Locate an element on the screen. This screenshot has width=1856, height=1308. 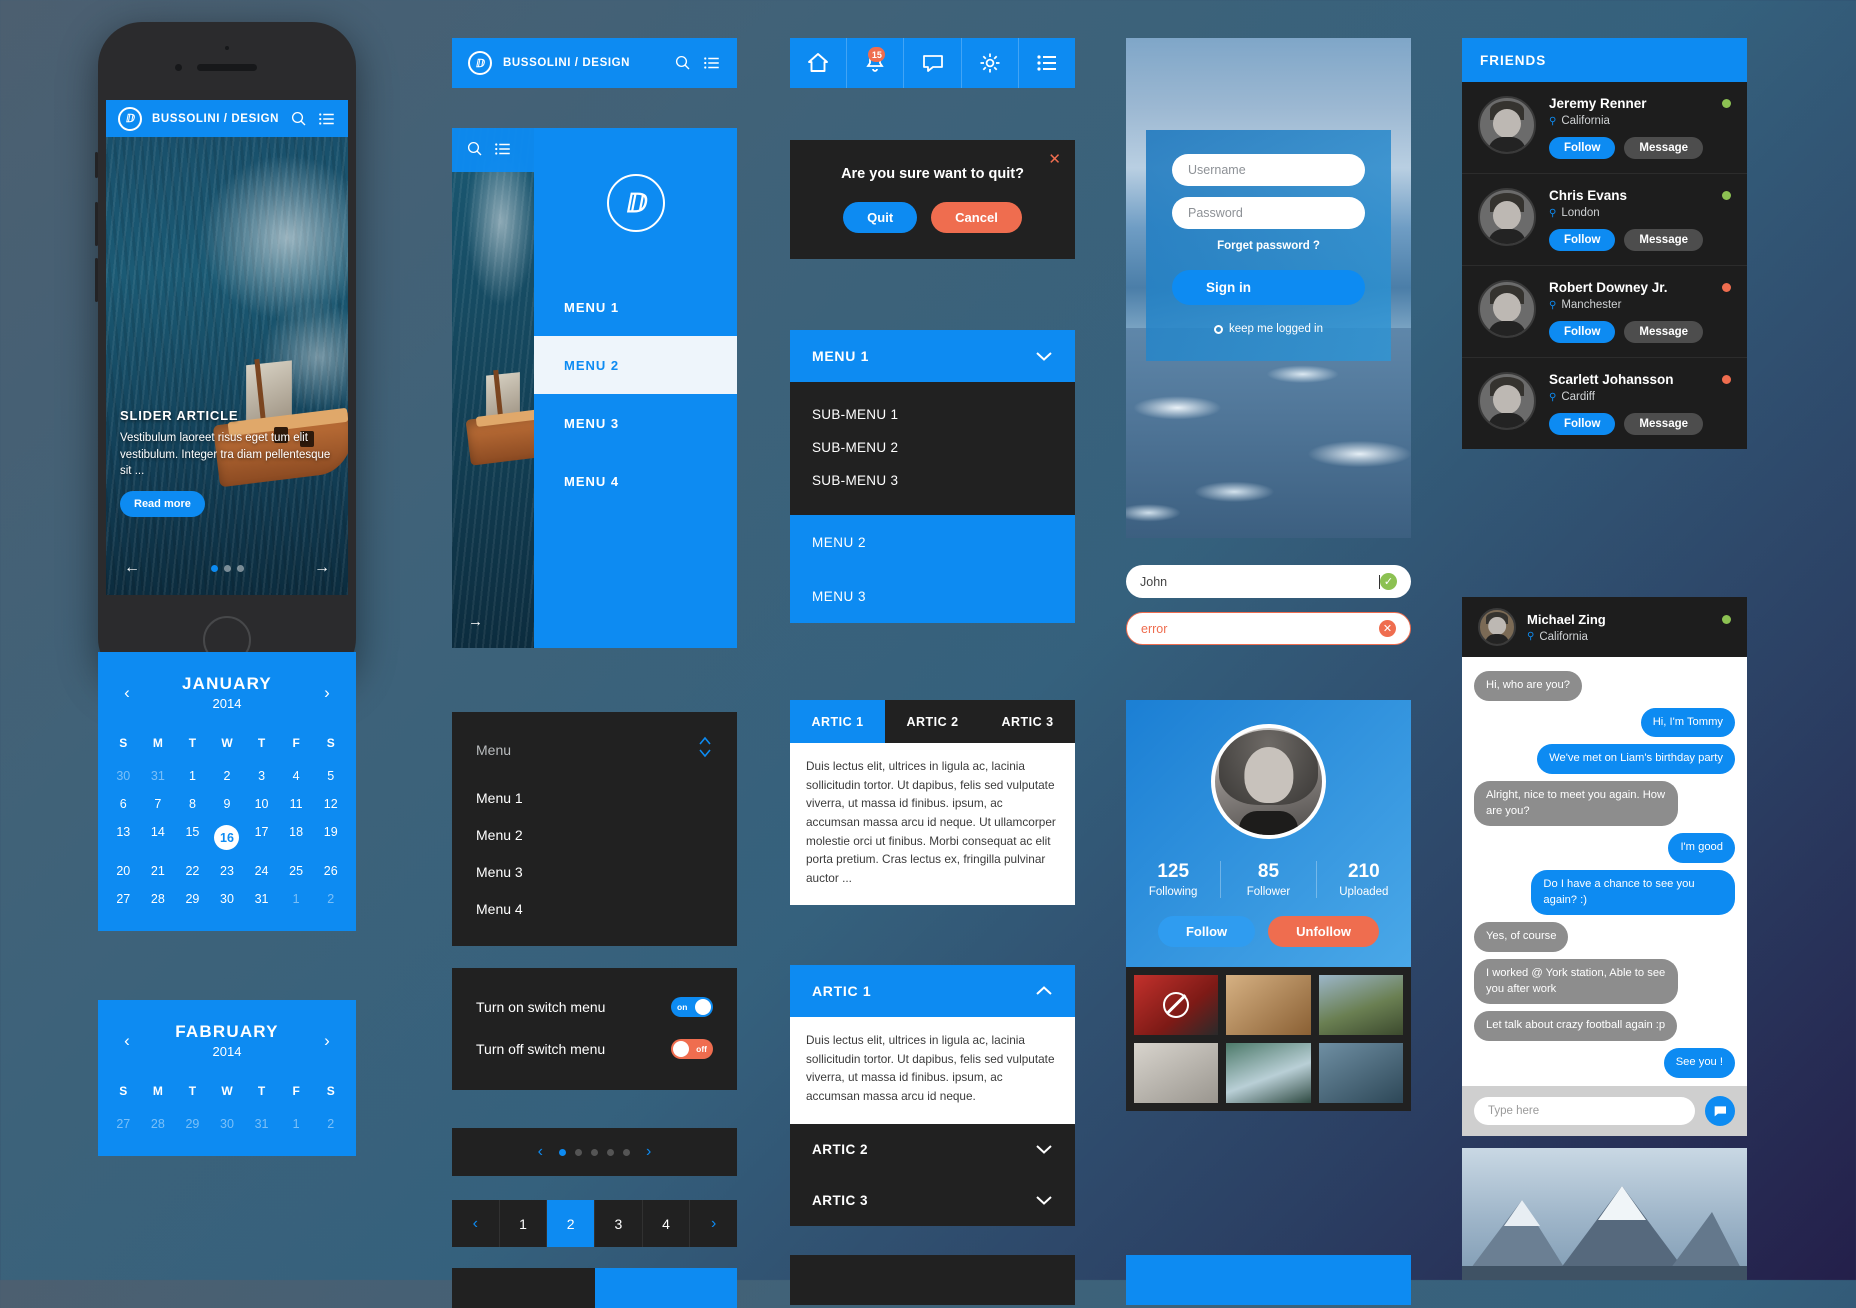
calendar-day: 8 is located at coordinates (192, 804).